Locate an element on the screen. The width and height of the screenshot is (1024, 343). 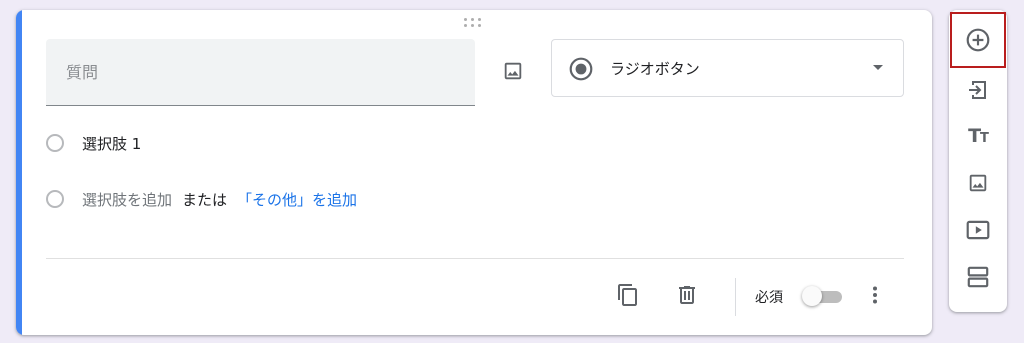
required-toggle is located at coordinates (824, 296).